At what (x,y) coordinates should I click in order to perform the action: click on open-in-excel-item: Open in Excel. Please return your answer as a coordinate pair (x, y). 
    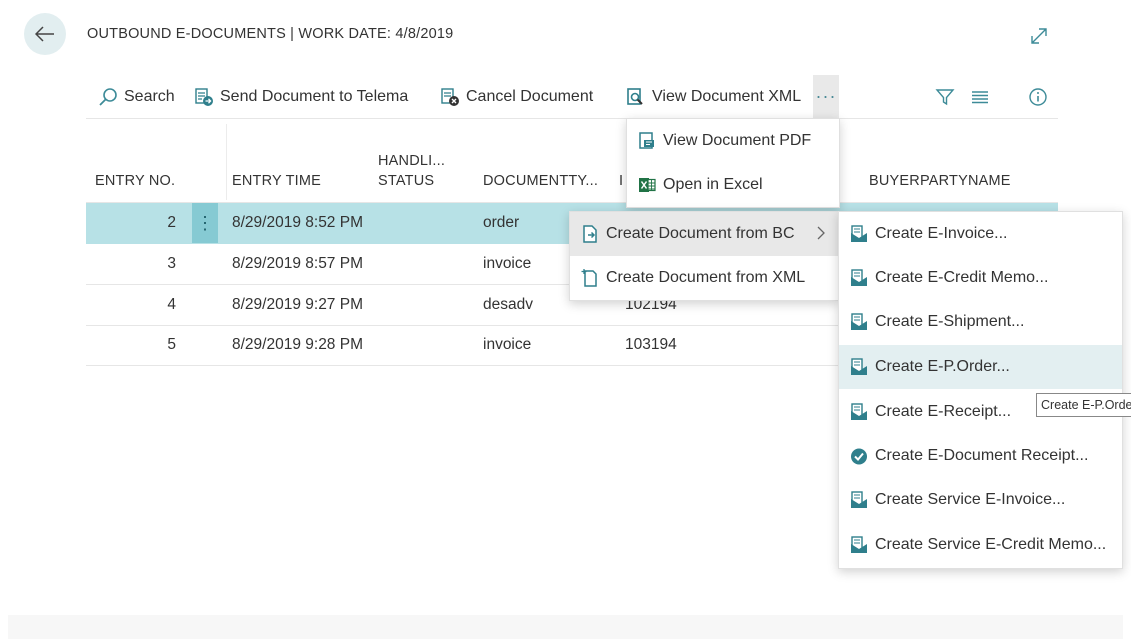
    Looking at the image, I should click on (733, 185).